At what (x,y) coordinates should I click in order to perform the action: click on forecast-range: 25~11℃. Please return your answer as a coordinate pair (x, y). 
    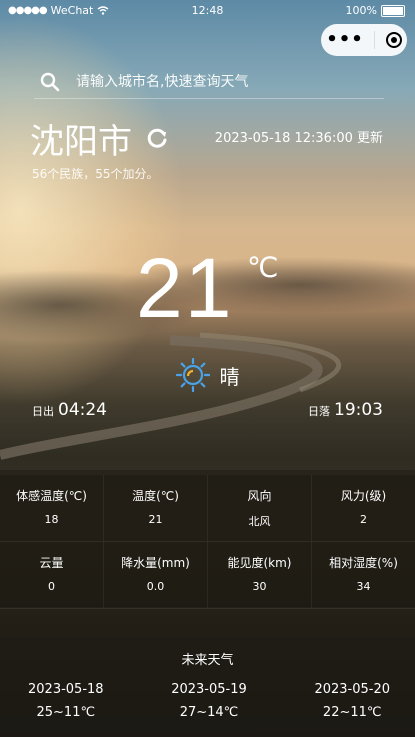
    Looking at the image, I should click on (66, 712).